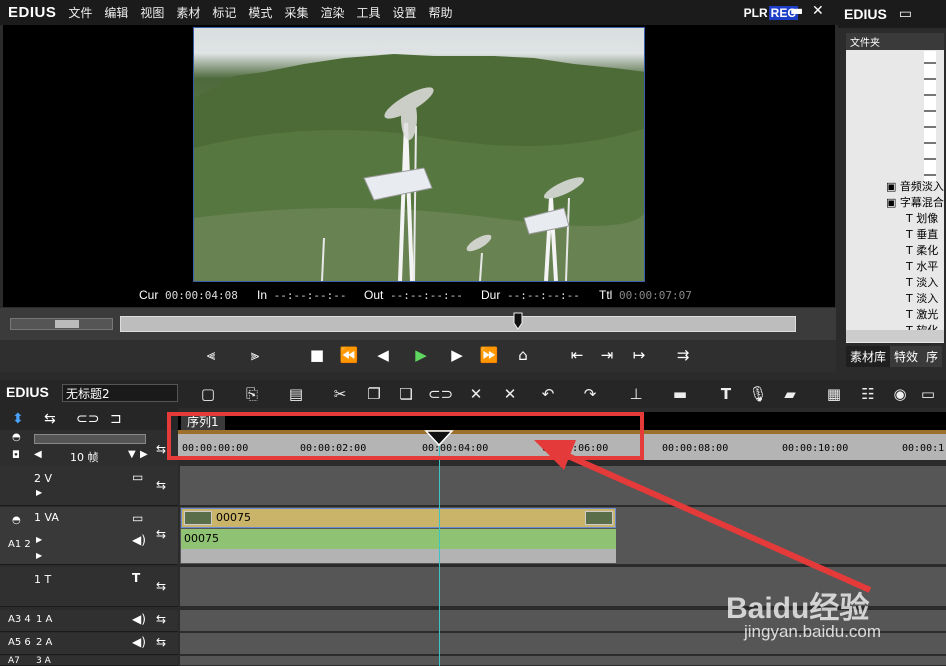 The image size is (946, 666). Describe the element at coordinates (489, 355) in the screenshot. I see `fast-forward-icon: ⏩` at that location.